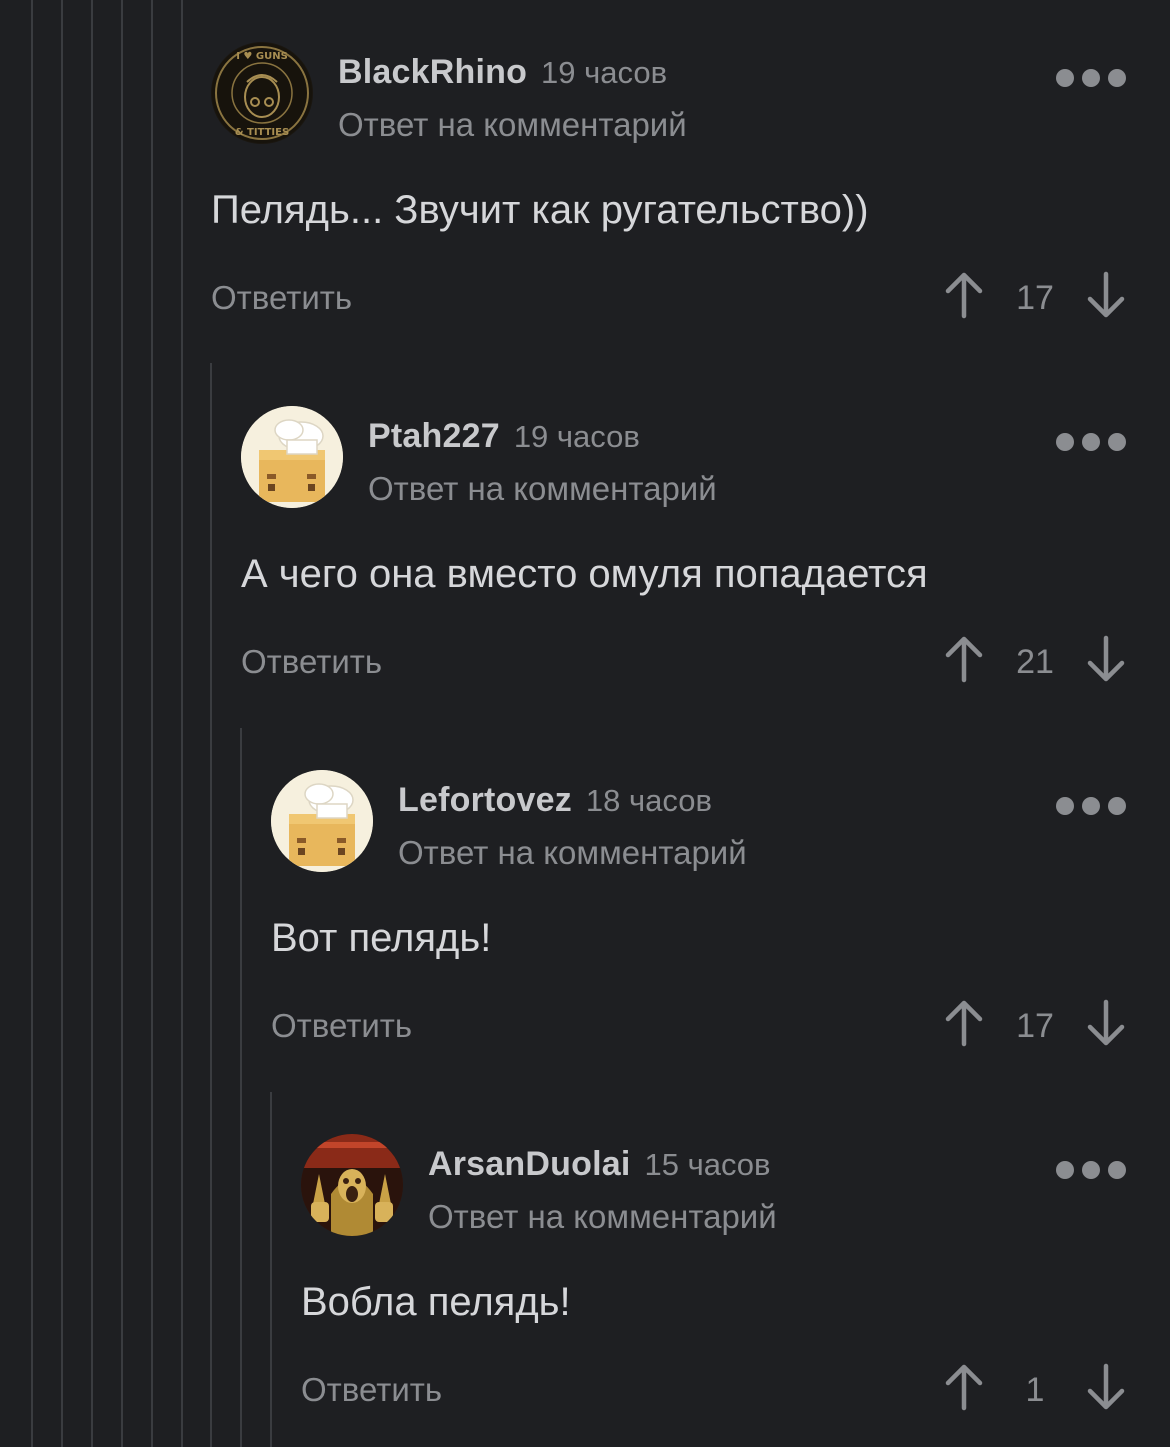 This screenshot has height=1447, width=1170. Describe the element at coordinates (262, 56) in the screenshot. I see `svg-text: I ♥ GUNS` at that location.